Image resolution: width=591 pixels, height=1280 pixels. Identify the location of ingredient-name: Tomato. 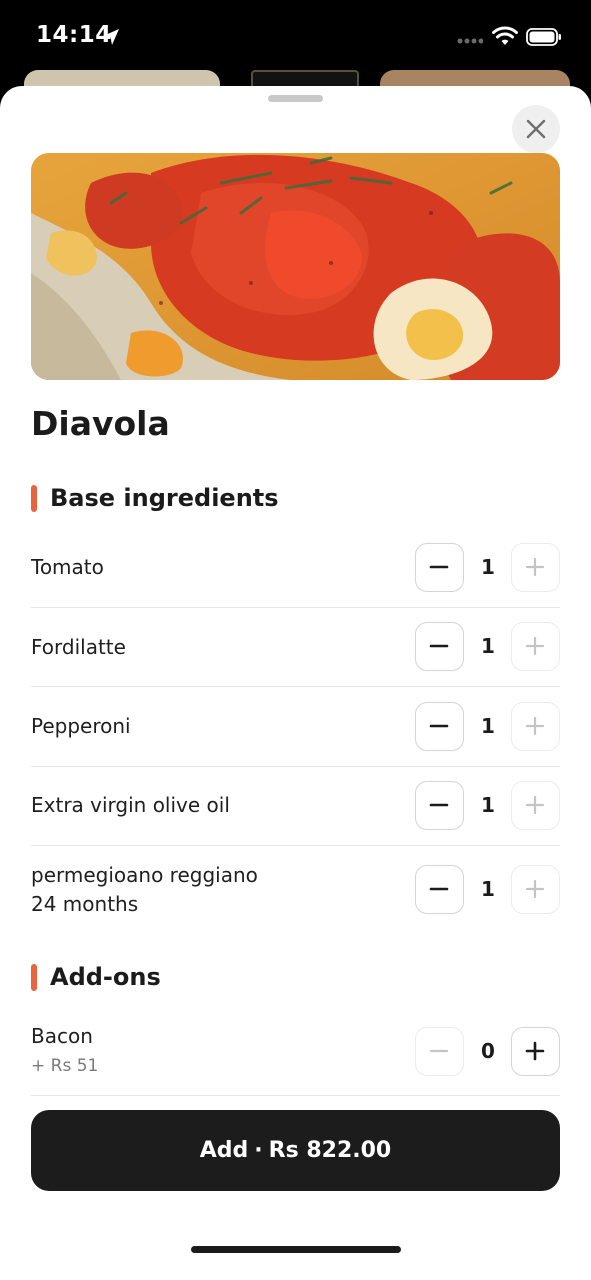
(67, 567).